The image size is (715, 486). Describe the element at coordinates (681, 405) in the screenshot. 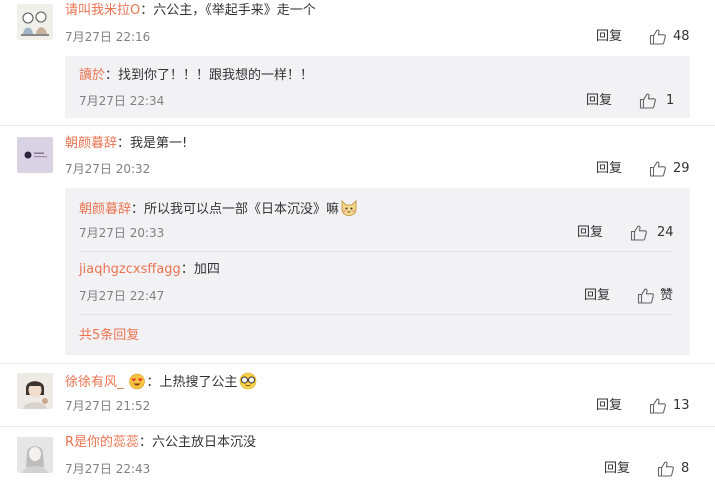

I see `like-count: 13` at that location.